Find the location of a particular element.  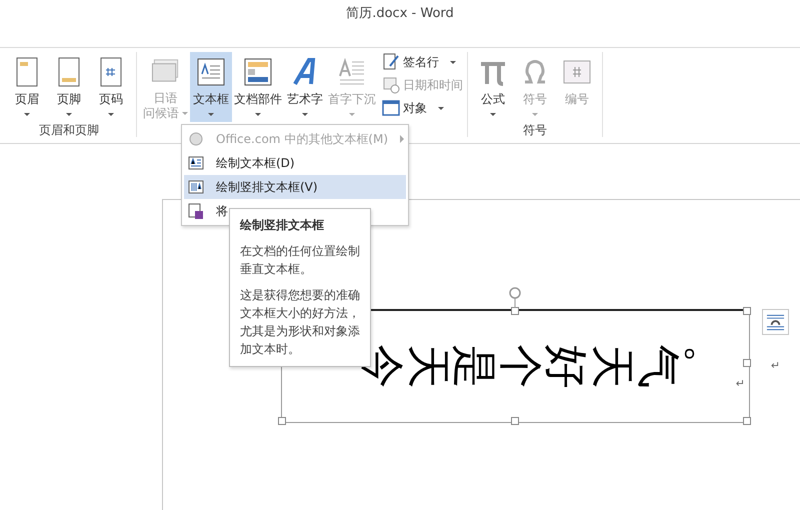

group-label: 页眉和页脚 is located at coordinates (69, 130).